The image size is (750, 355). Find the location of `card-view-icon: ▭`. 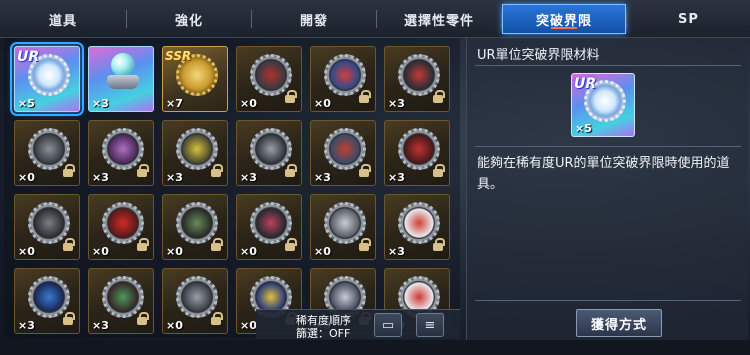

card-view-icon: ▭ is located at coordinates (388, 325).